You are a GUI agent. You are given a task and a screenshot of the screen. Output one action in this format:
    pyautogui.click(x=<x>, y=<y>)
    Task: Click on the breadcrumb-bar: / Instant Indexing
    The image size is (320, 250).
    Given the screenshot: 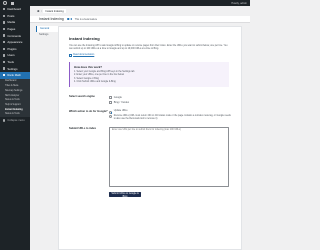 What is the action you would take?
    pyautogui.click(x=140, y=11)
    